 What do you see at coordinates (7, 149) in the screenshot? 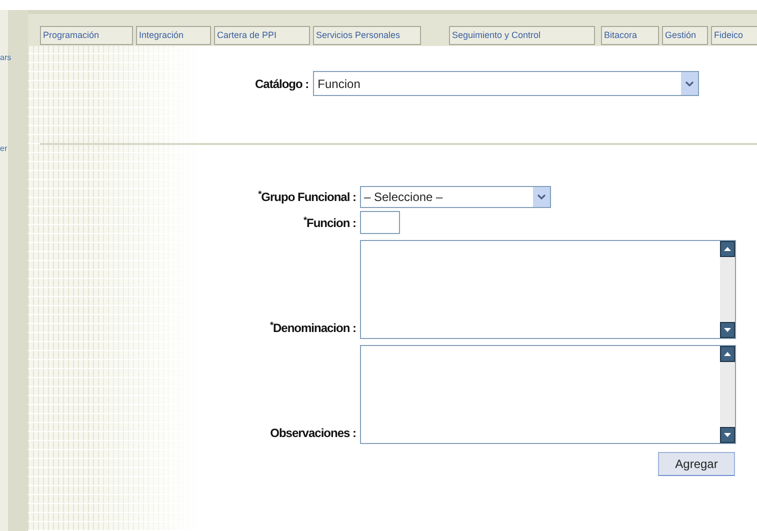
I see `link-fragment: er` at bounding box center [7, 149].